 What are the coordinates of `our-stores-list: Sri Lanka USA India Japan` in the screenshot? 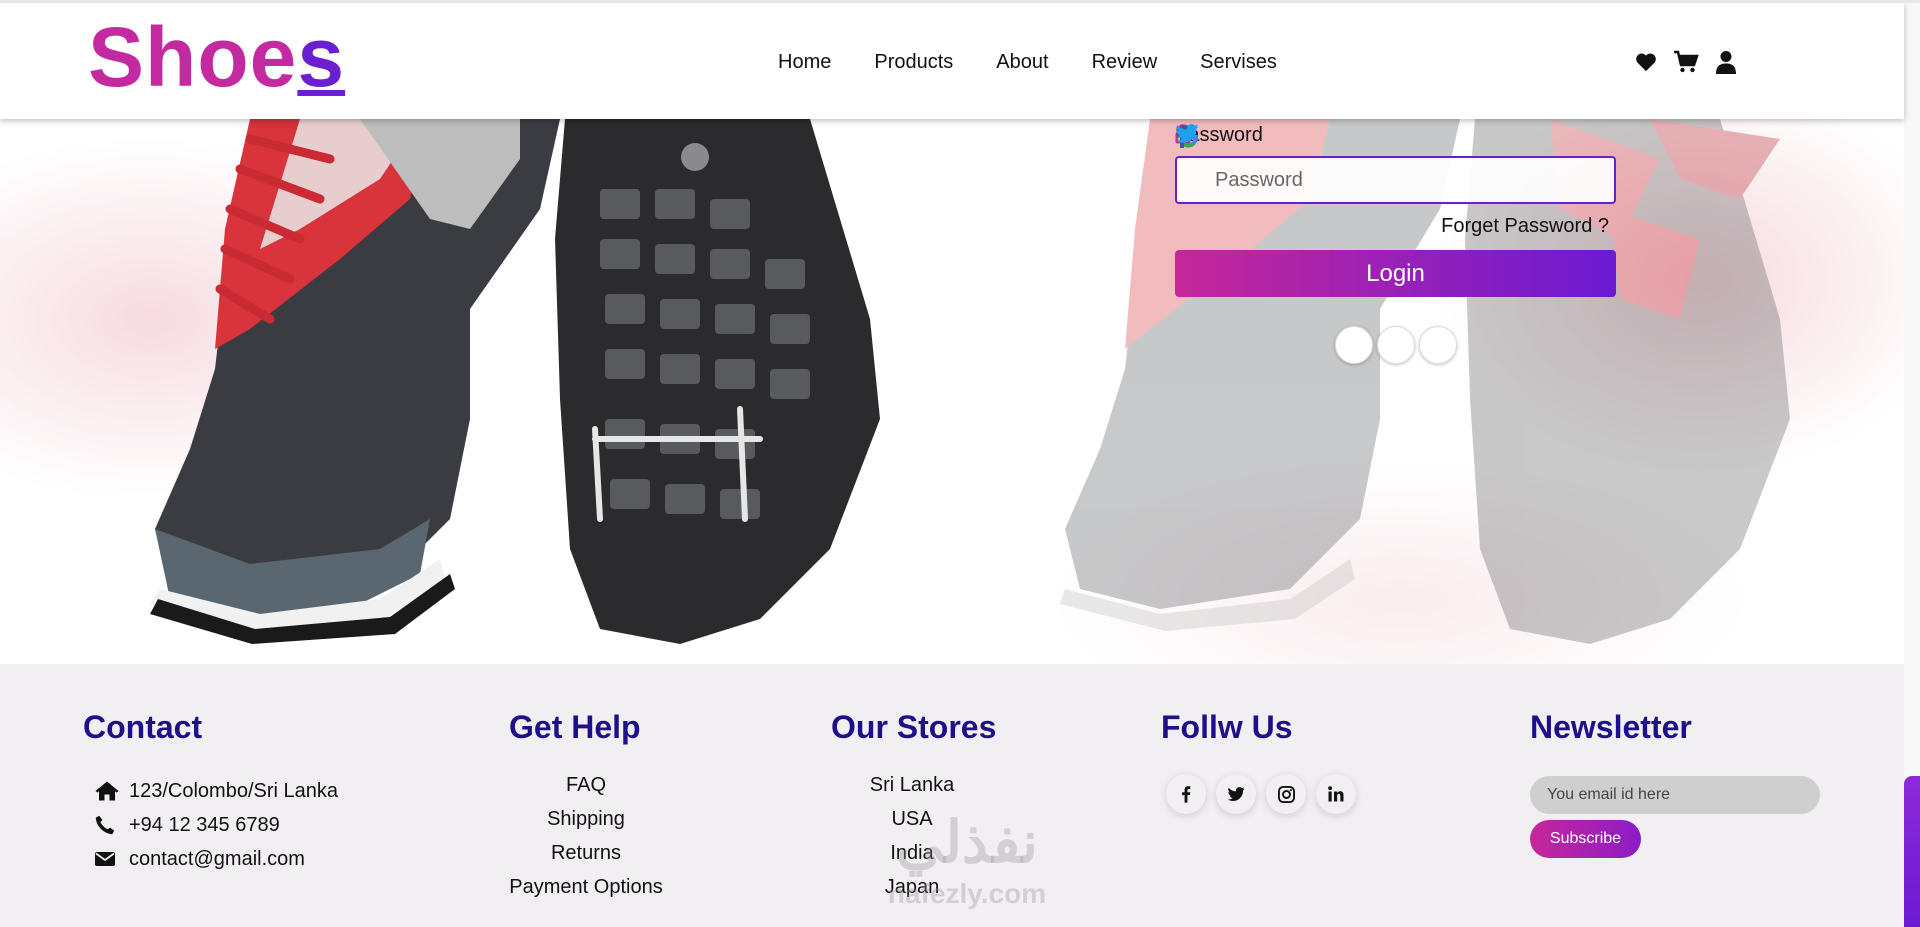 It's located at (912, 842).